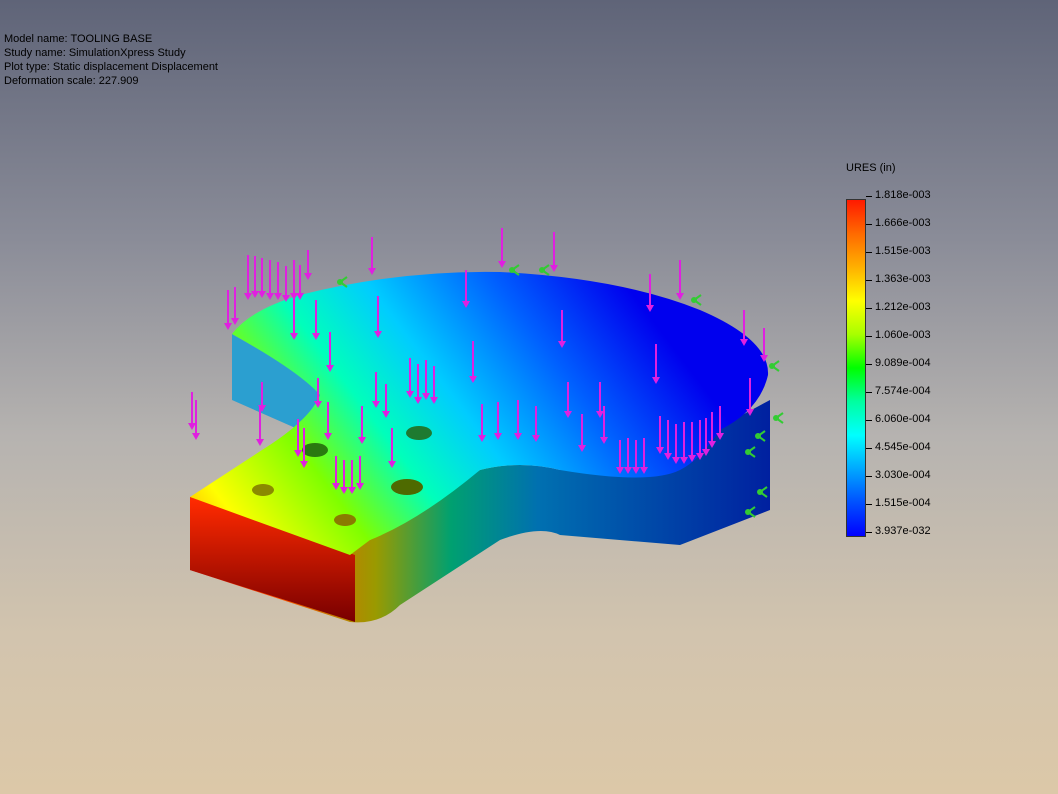  What do you see at coordinates (856, 368) in the screenshot?
I see `legend-color-bar` at bounding box center [856, 368].